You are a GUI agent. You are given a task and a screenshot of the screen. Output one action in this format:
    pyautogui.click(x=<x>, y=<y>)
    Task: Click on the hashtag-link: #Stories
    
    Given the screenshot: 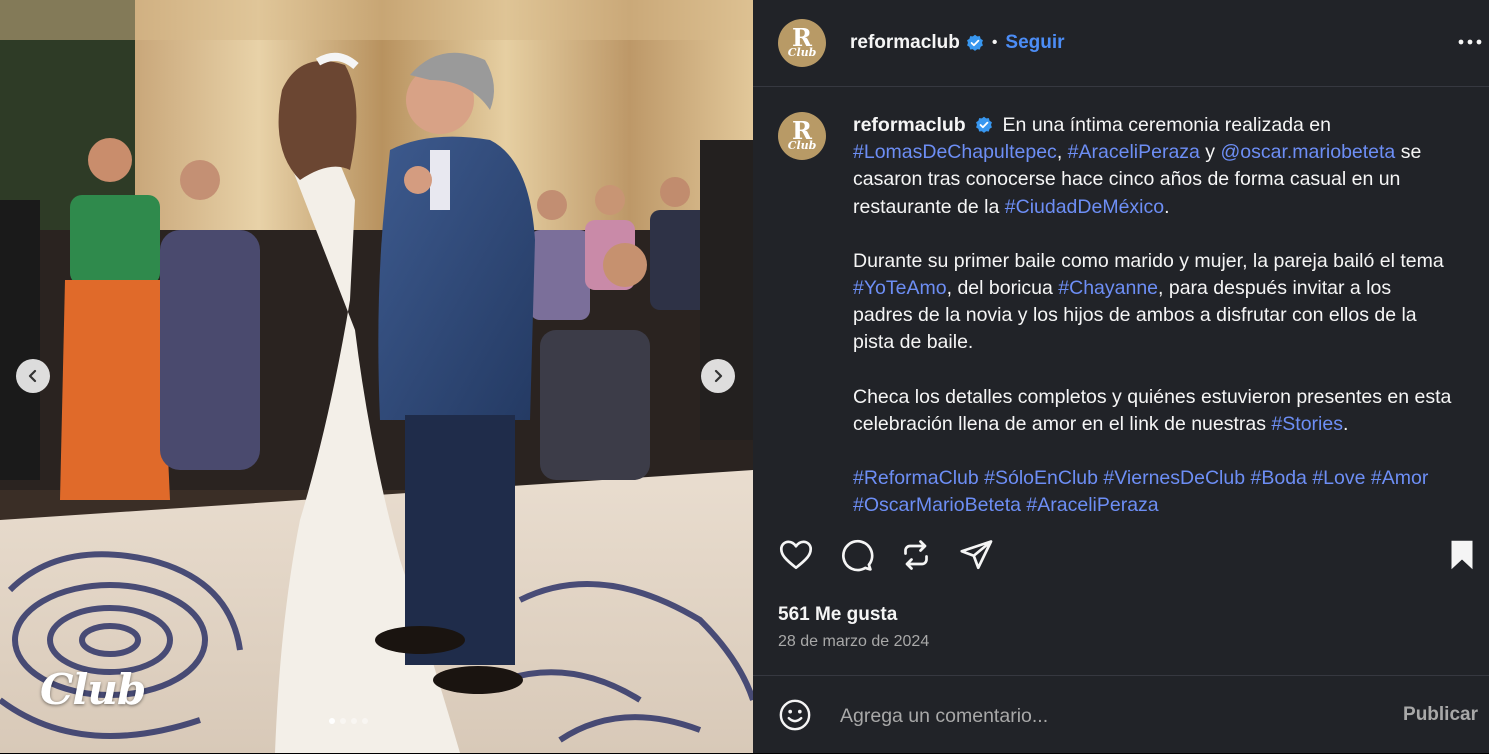 What is the action you would take?
    pyautogui.click(x=1307, y=424)
    